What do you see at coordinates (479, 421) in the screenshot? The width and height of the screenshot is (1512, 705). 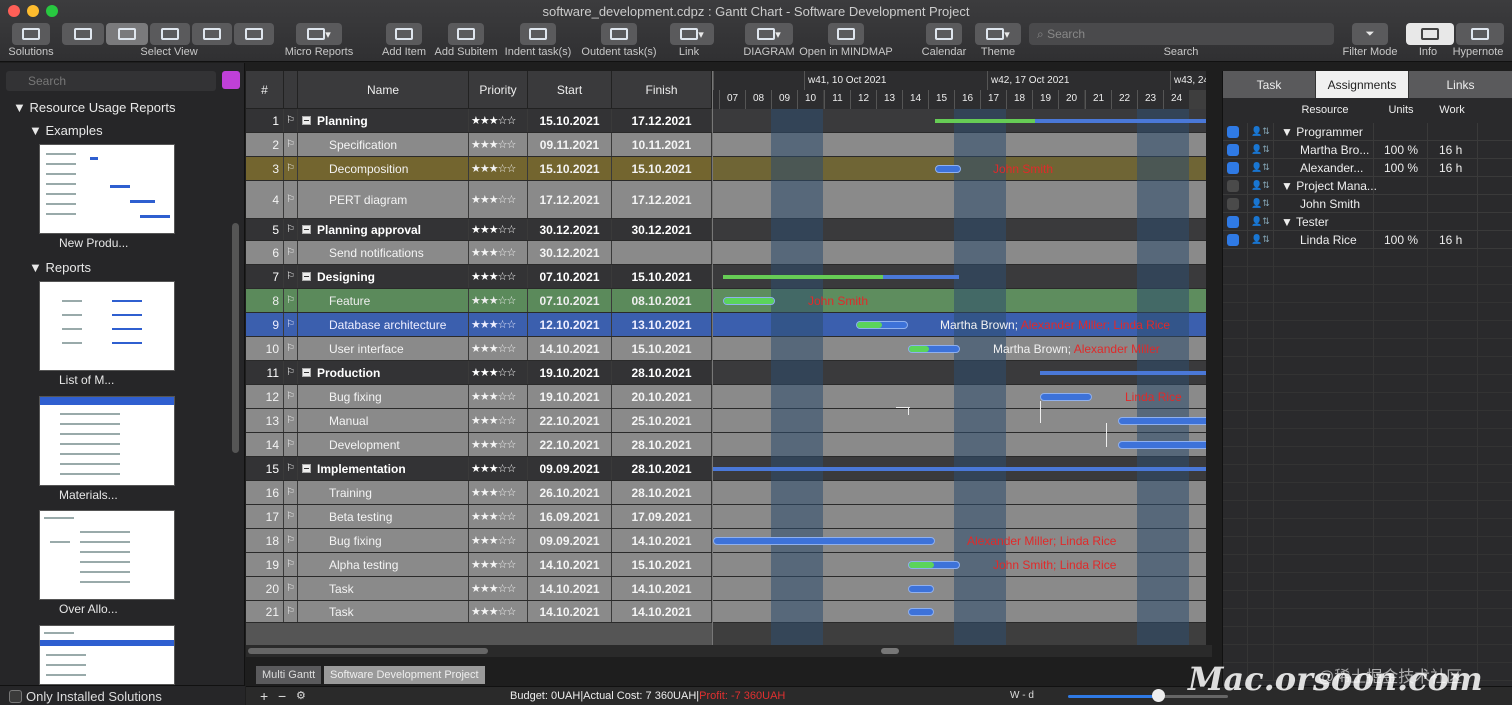 I see `table-row: 13 ⚐ Manual ★★★☆☆ 22.10.2021 25.10.2021` at bounding box center [479, 421].